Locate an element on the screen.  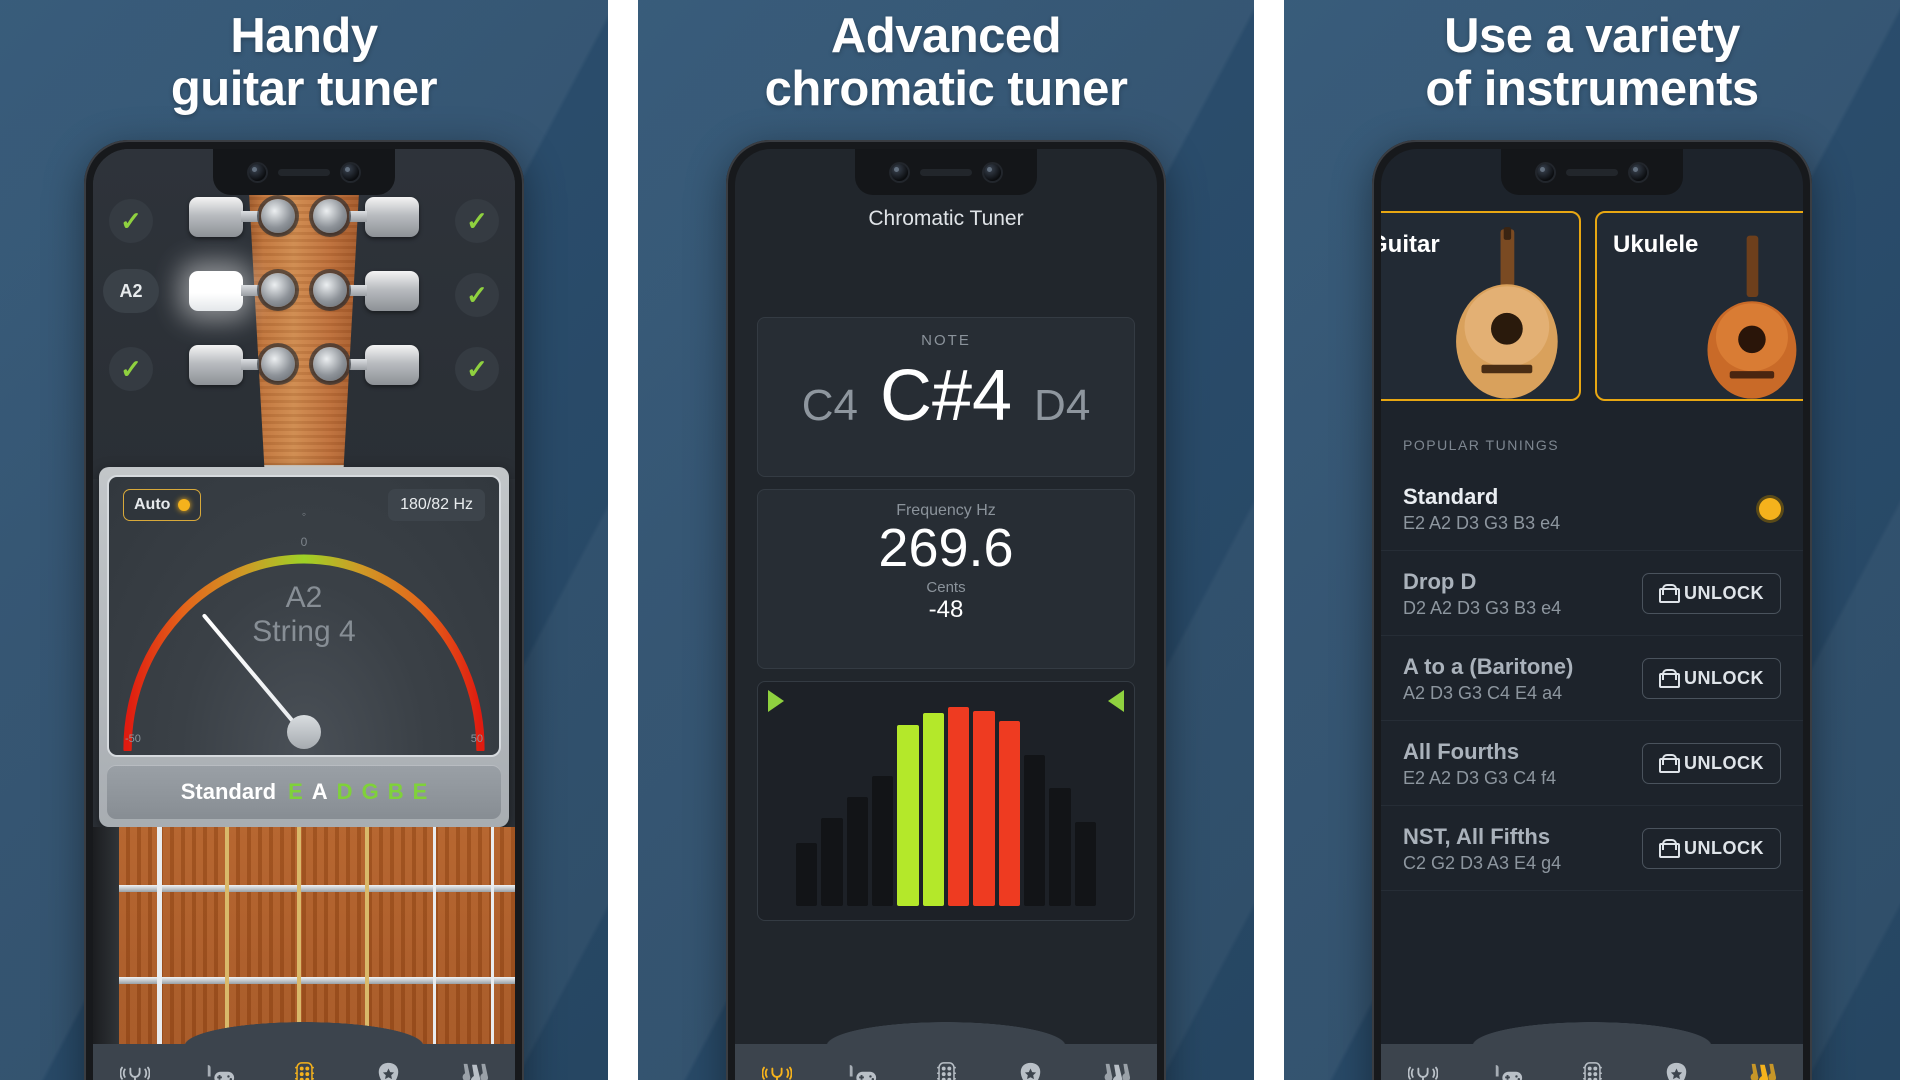
note-next: D4 is located at coordinates (1062, 405).